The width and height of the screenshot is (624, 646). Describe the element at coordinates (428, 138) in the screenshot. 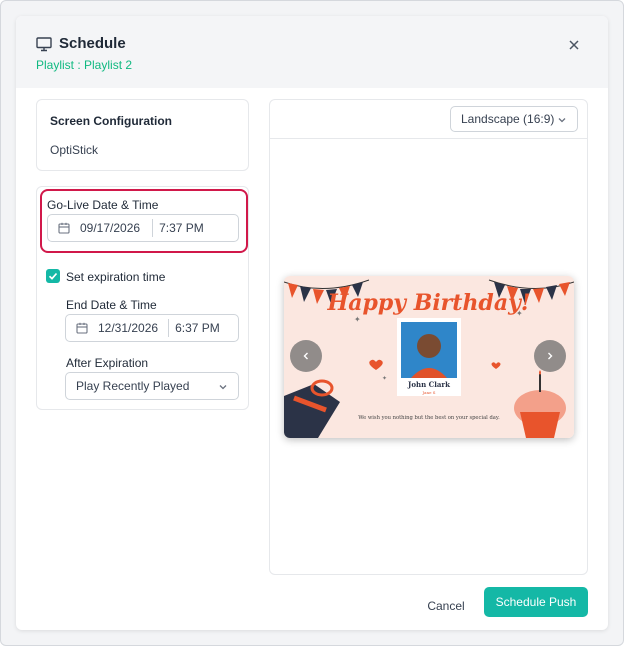

I see `preview-divider` at that location.